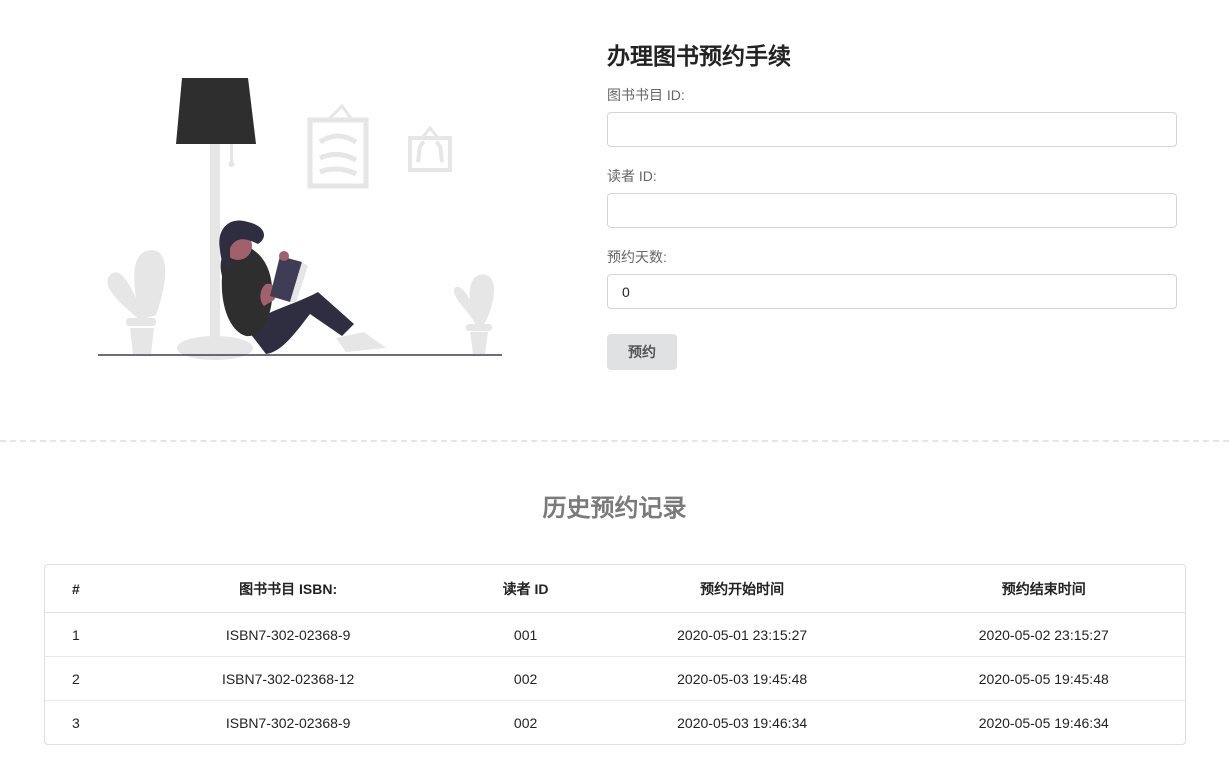  I want to click on reader-id-label: 读者 ID:, so click(632, 176).